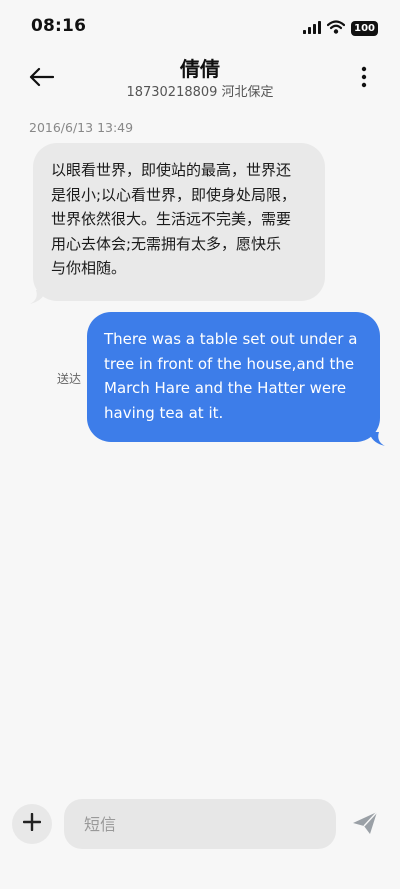 Image resolution: width=400 pixels, height=889 pixels. I want to click on battery-icon: 100, so click(364, 28).